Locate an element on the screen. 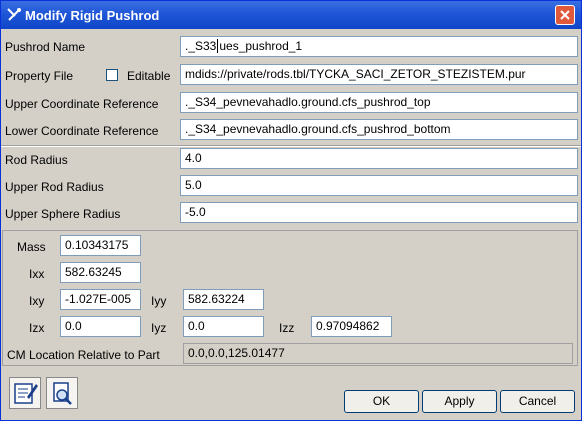  izx-label: Izx is located at coordinates (37, 328).